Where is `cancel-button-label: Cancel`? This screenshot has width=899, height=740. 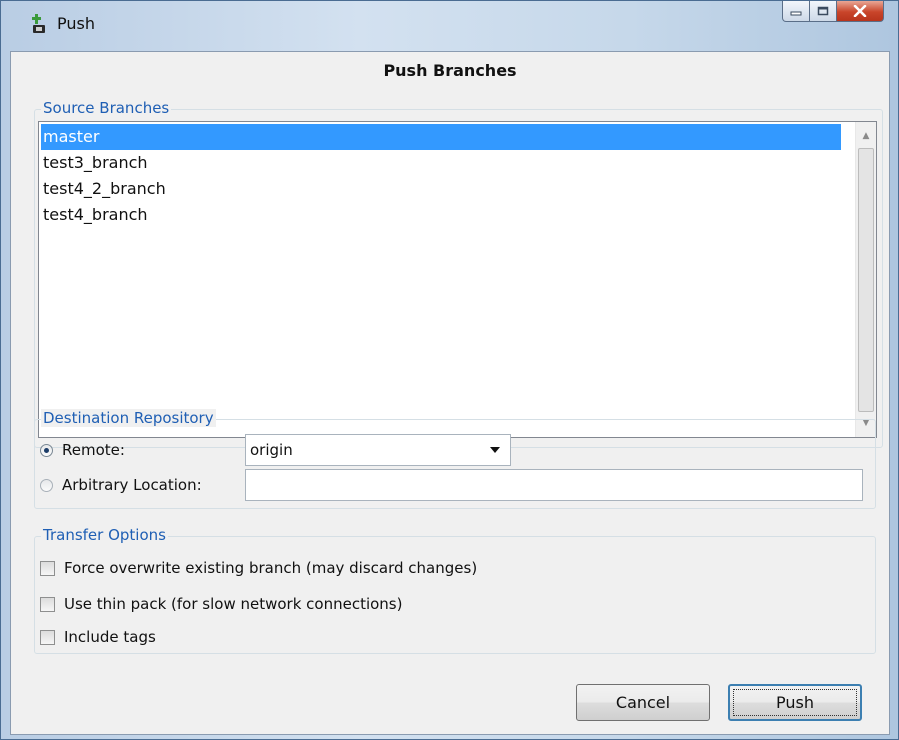 cancel-button-label: Cancel is located at coordinates (643, 702).